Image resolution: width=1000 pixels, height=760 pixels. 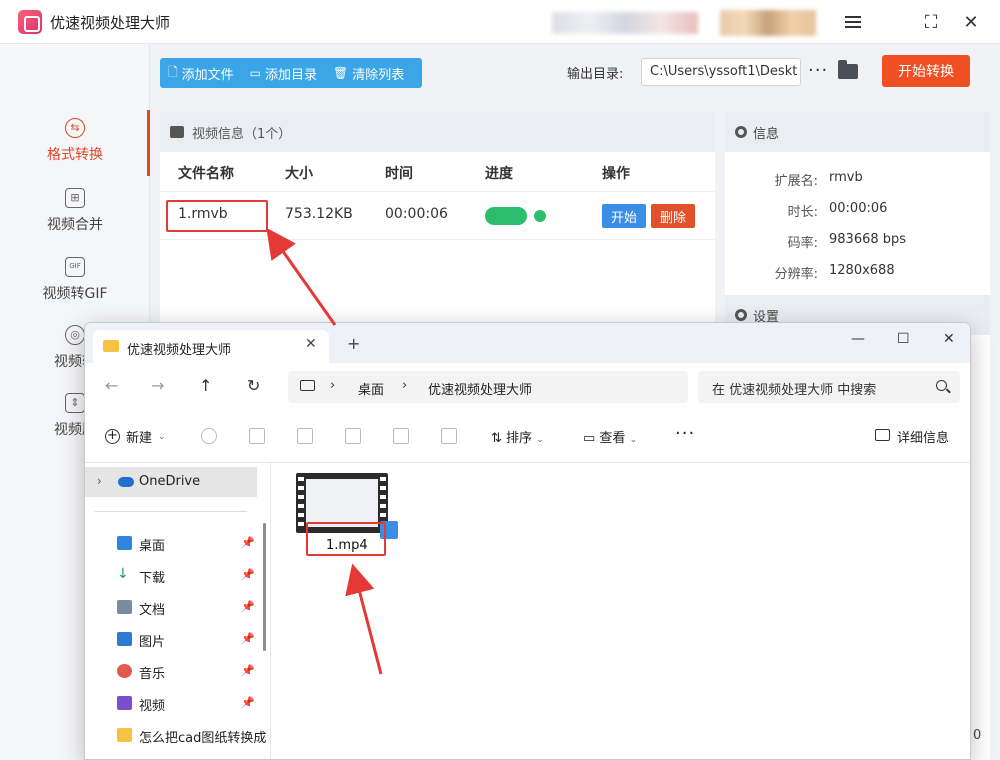 I want to click on file-size-cell: 753.12KB, so click(x=319, y=214).